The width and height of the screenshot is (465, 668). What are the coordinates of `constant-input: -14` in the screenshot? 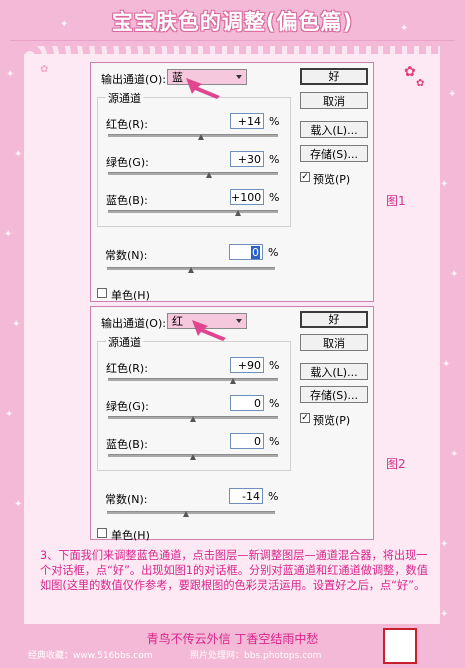 It's located at (246, 496).